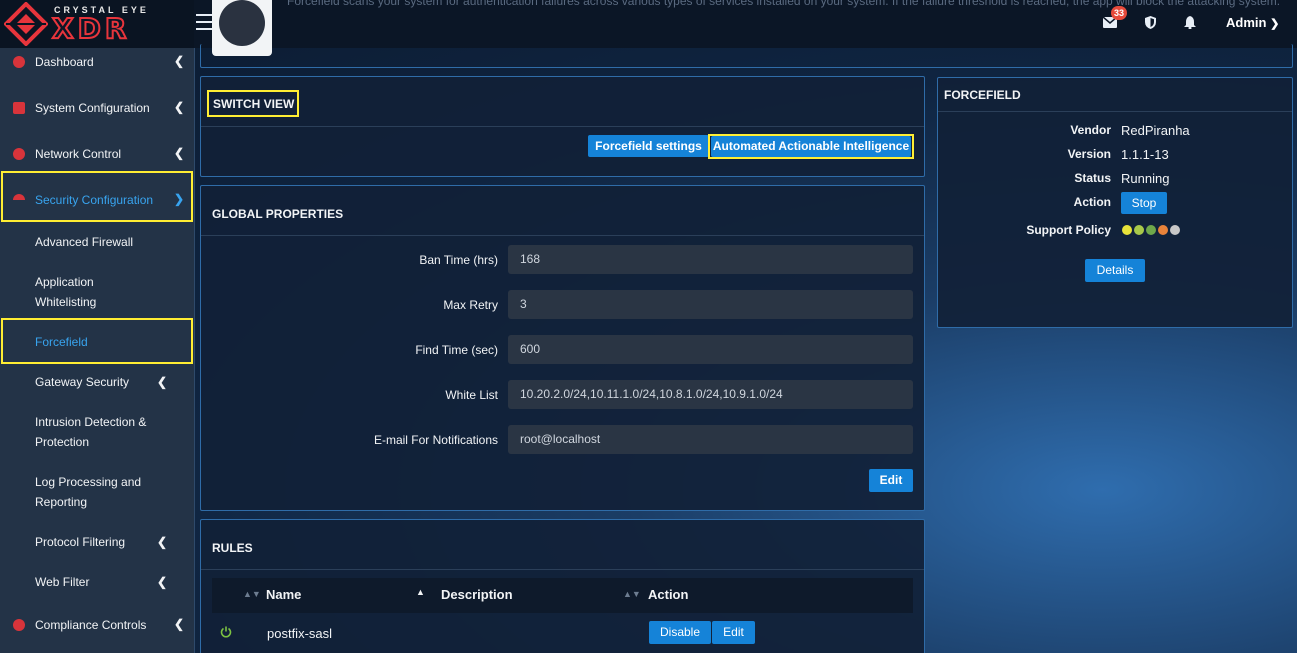 This screenshot has height=653, width=1297. Describe the element at coordinates (1092, 202) in the screenshot. I see `action-label: Action` at that location.